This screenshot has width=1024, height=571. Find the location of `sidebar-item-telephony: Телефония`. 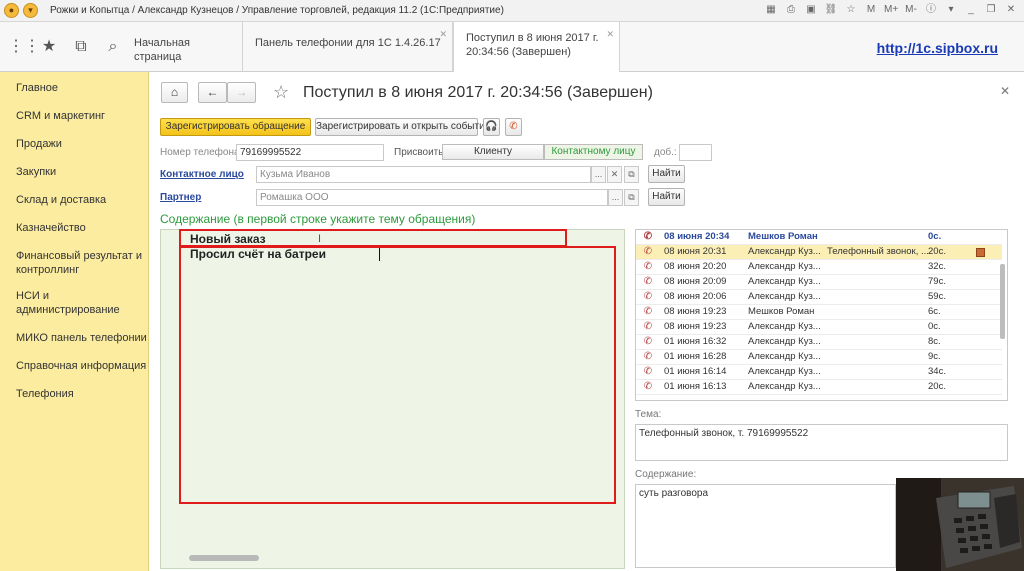

sidebar-item-telephony: Телефония is located at coordinates (45, 394).